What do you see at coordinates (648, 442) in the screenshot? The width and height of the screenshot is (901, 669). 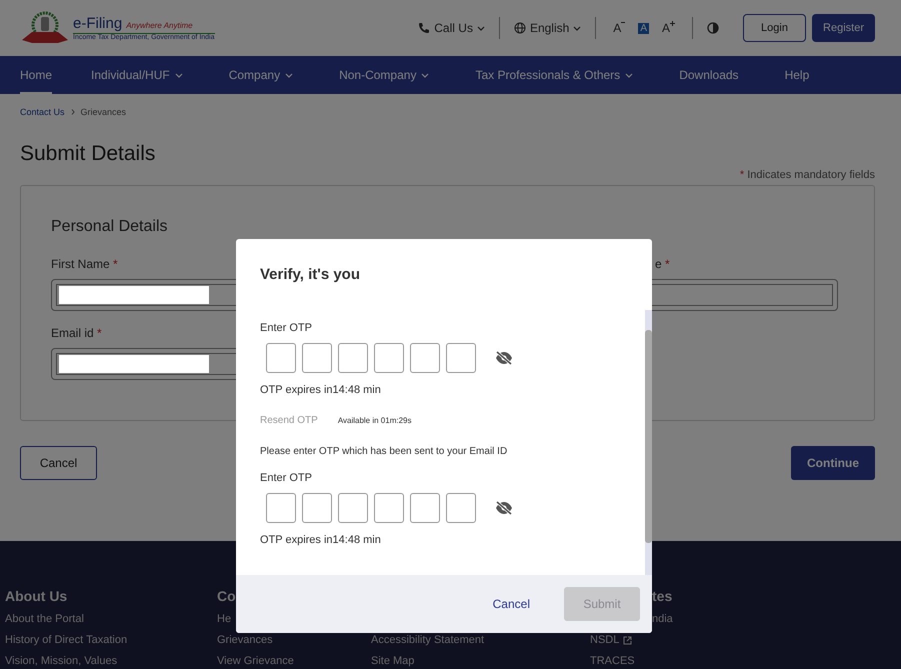 I see `scrollbar` at bounding box center [648, 442].